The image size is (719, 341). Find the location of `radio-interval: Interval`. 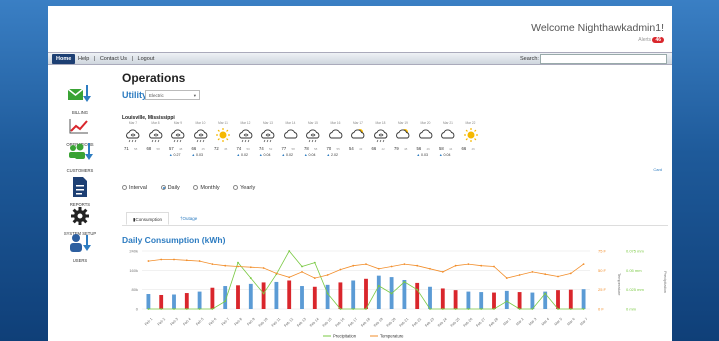

radio-interval: Interval is located at coordinates (134, 188).